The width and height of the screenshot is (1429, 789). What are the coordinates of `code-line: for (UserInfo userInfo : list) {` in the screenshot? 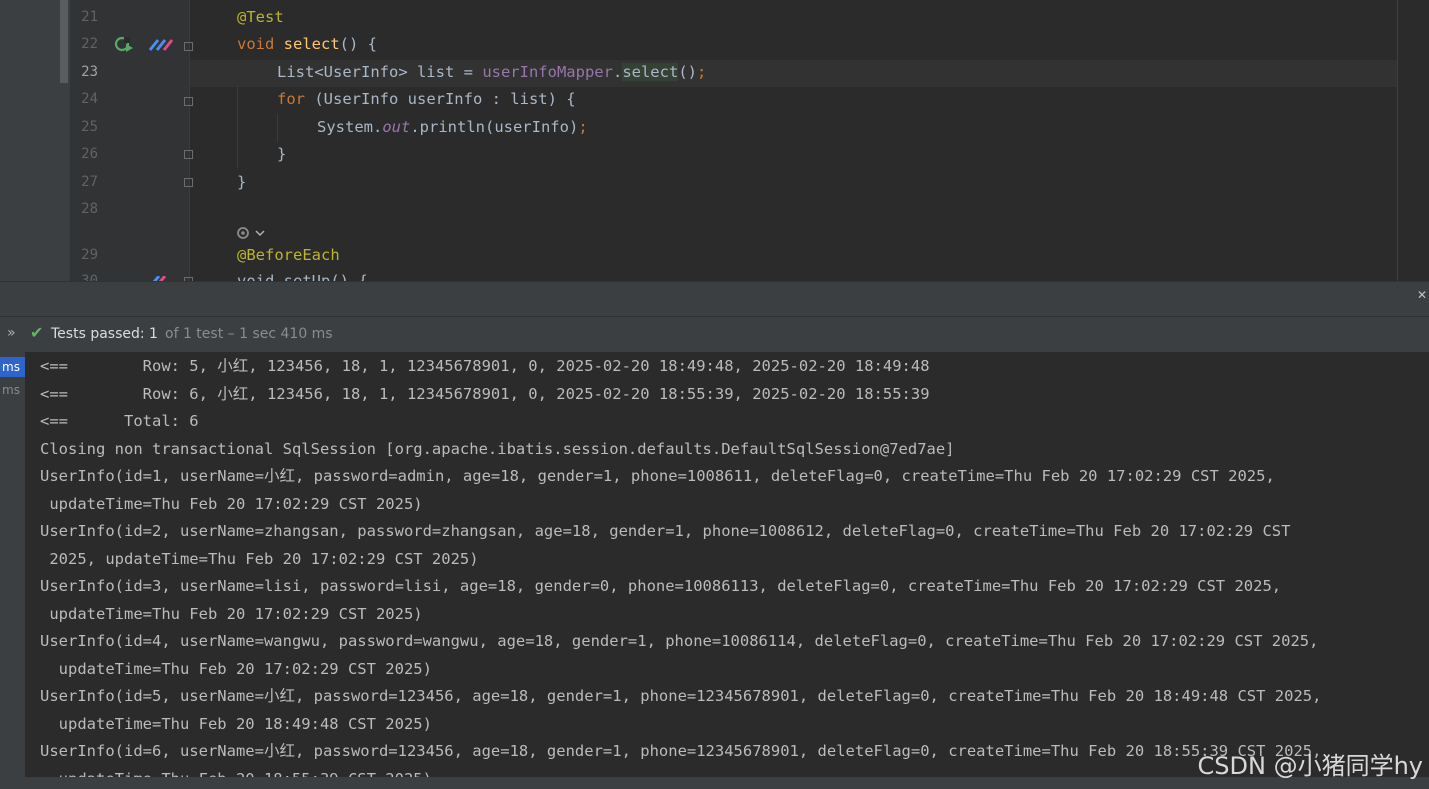 It's located at (426, 99).